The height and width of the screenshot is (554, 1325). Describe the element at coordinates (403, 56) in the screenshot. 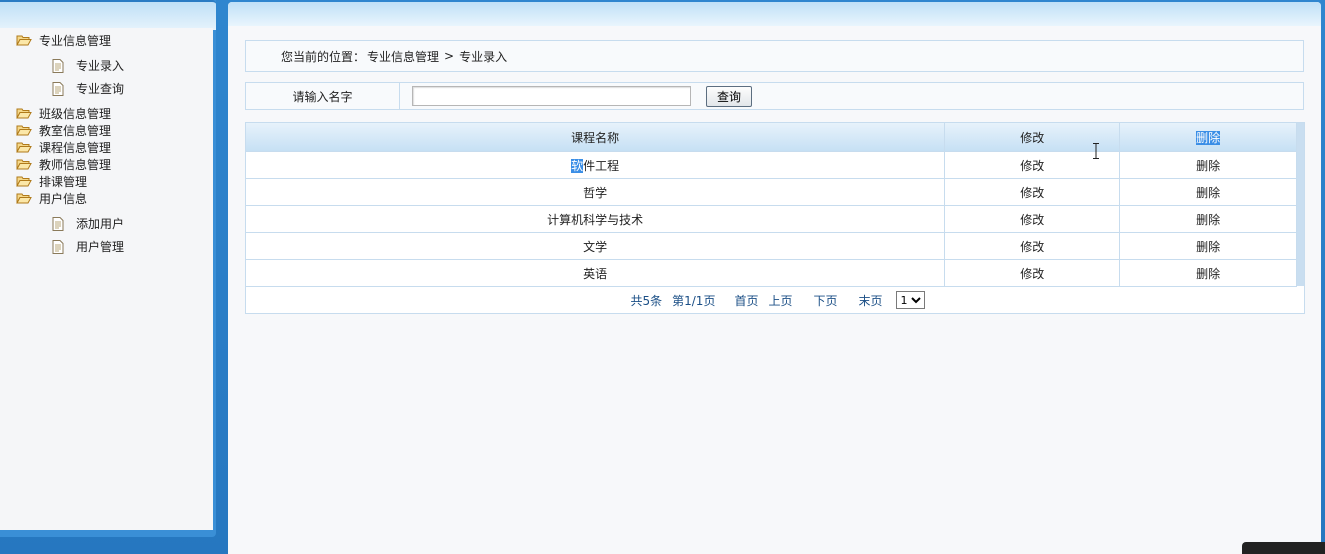

I see `breadcrumb-section: 专业信息管理` at that location.